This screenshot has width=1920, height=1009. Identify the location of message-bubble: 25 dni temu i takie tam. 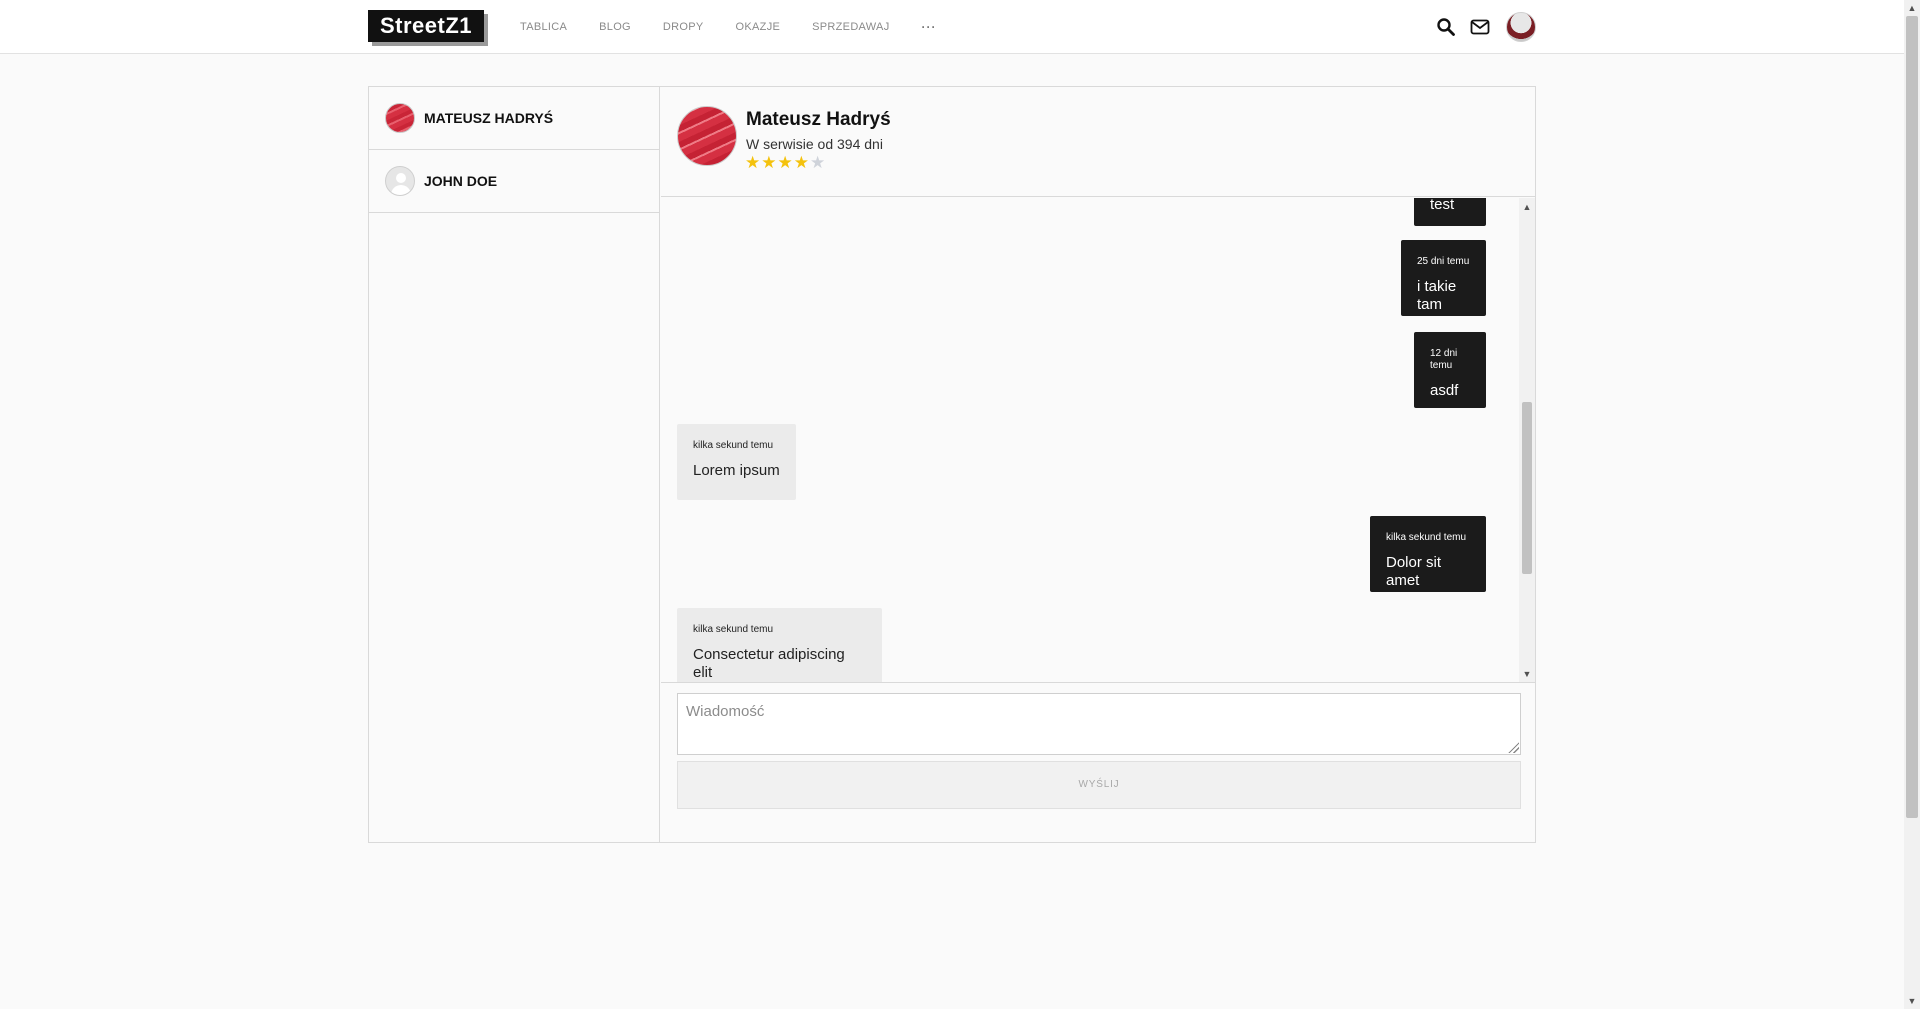
(1443, 278).